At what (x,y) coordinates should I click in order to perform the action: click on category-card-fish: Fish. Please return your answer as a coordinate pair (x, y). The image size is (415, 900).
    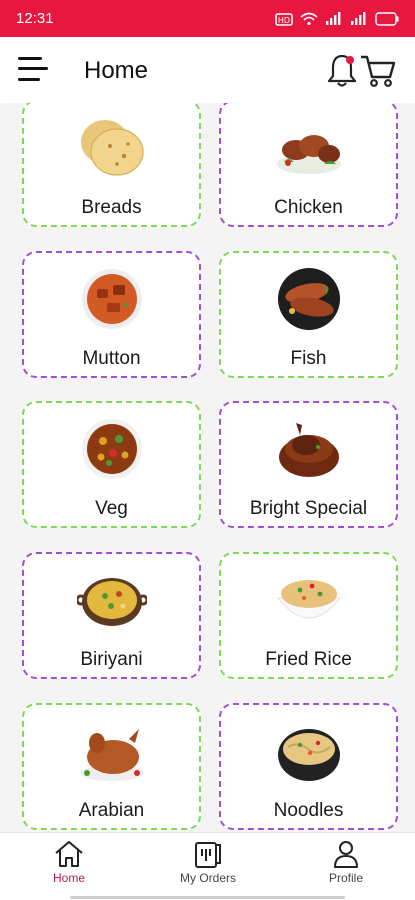
    Looking at the image, I should click on (308, 314).